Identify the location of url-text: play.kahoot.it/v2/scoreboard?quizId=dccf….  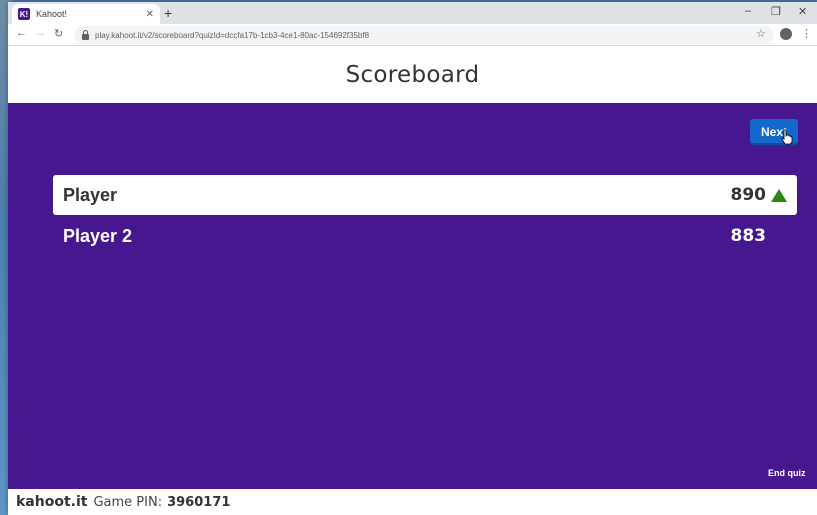
(232, 35).